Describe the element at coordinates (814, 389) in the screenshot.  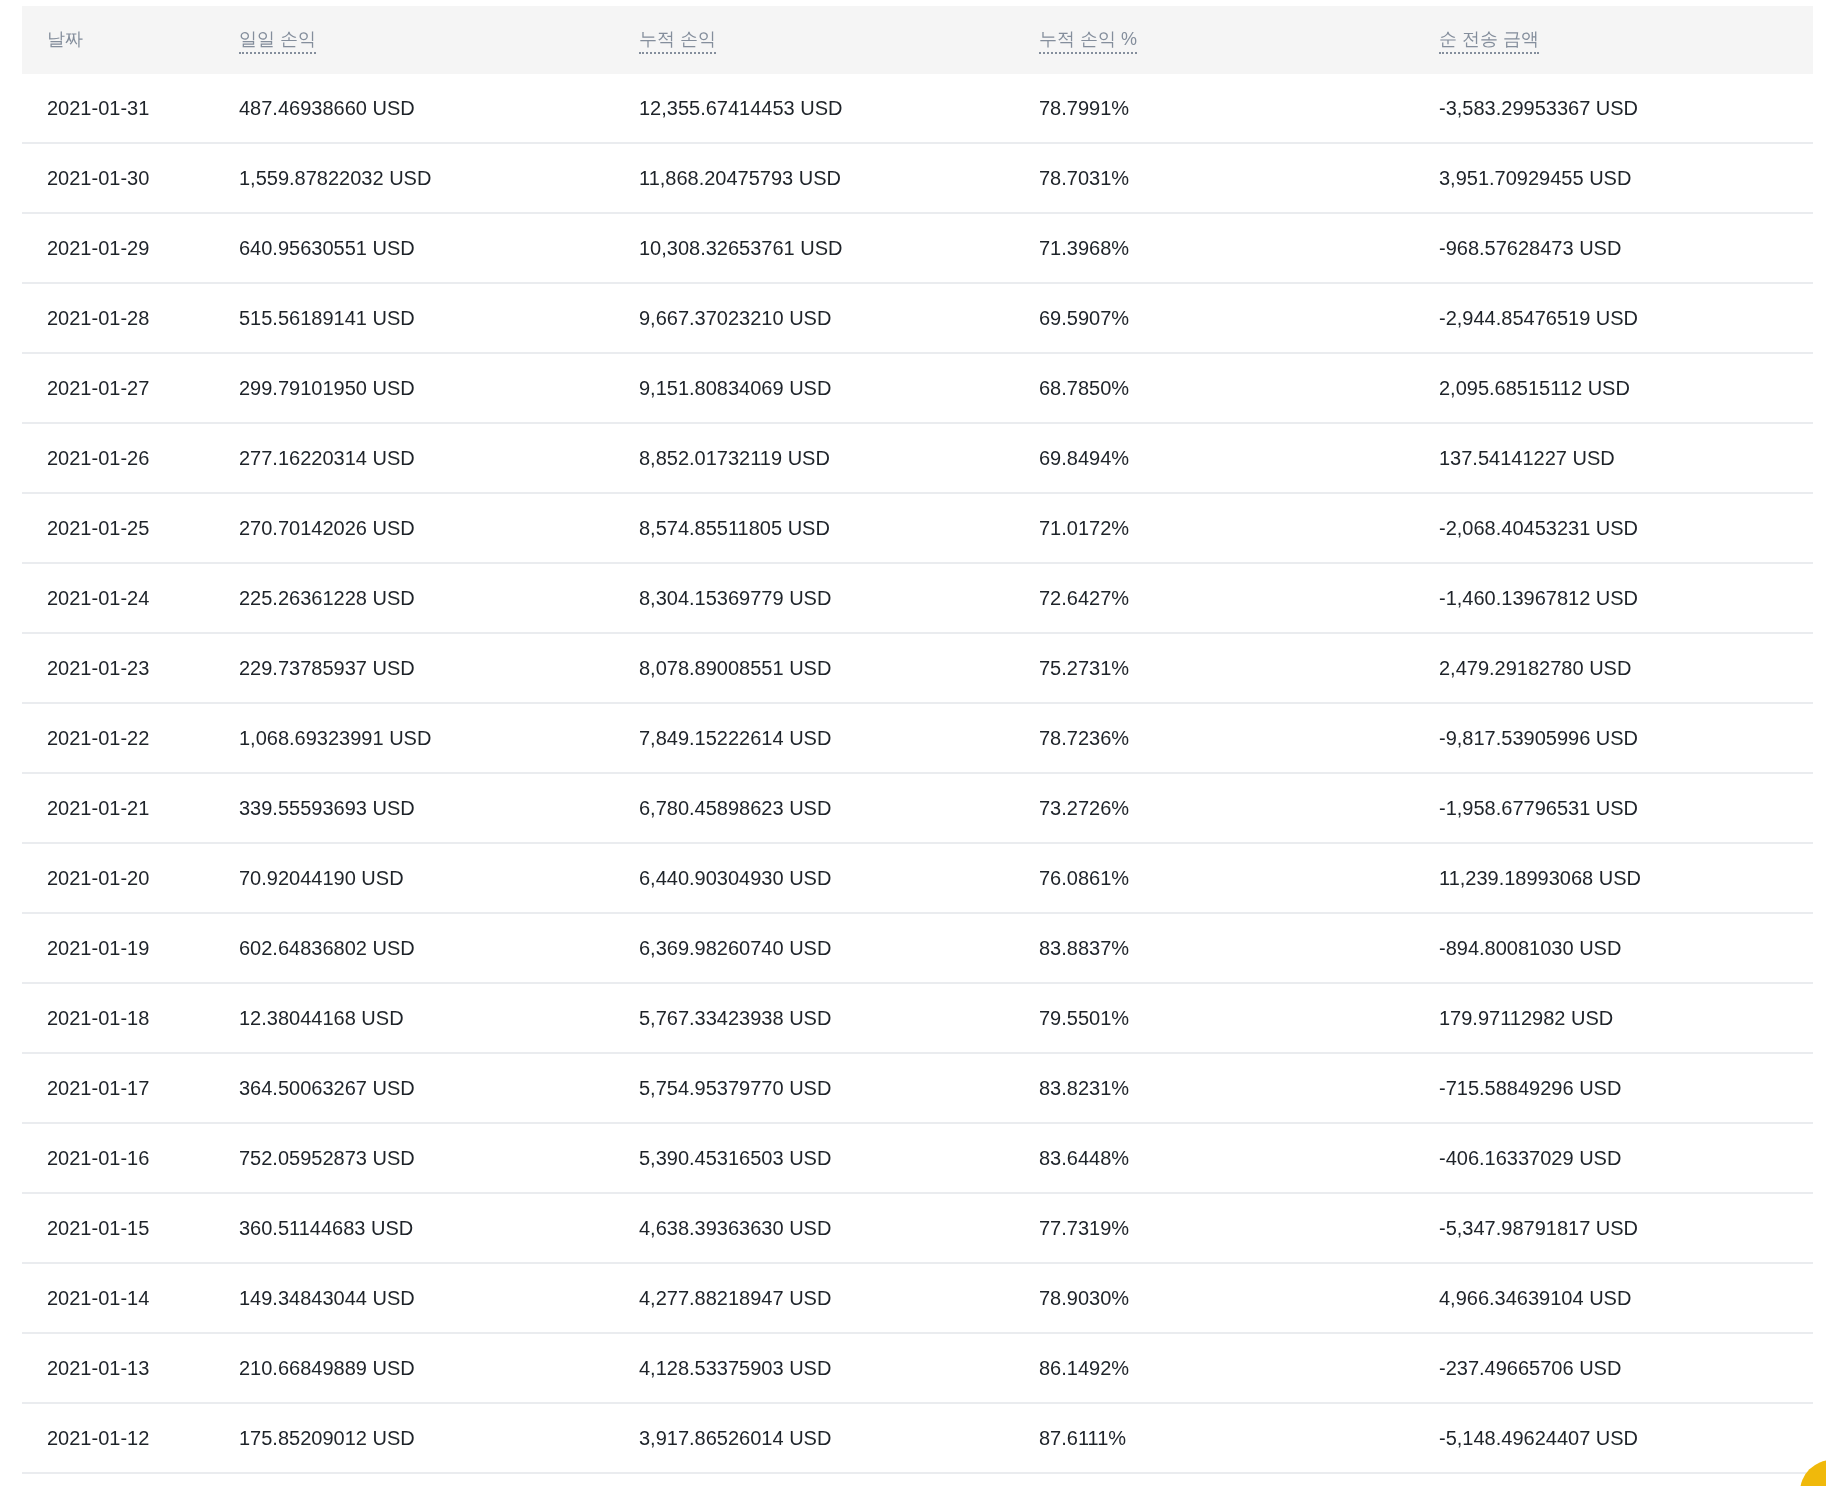
I see `table-cell: 9,151.80834069 USD` at that location.